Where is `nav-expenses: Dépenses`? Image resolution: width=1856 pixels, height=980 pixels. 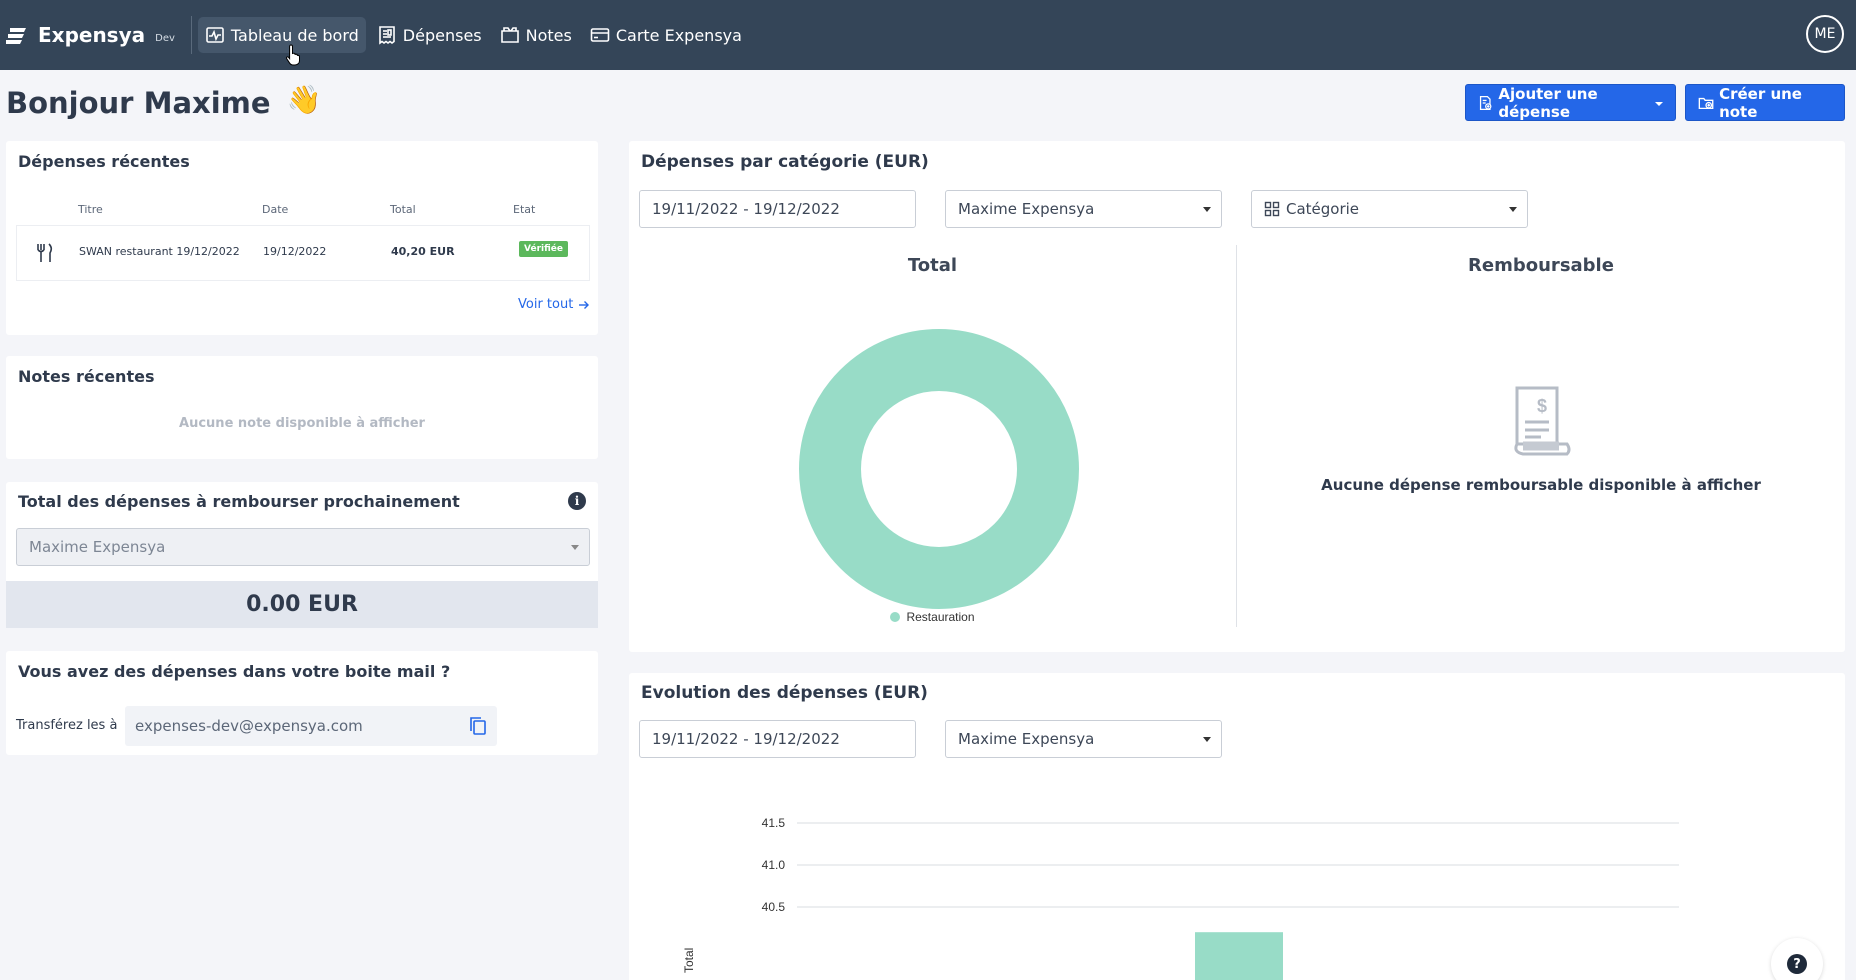
nav-expenses: Dépenses is located at coordinates (429, 35).